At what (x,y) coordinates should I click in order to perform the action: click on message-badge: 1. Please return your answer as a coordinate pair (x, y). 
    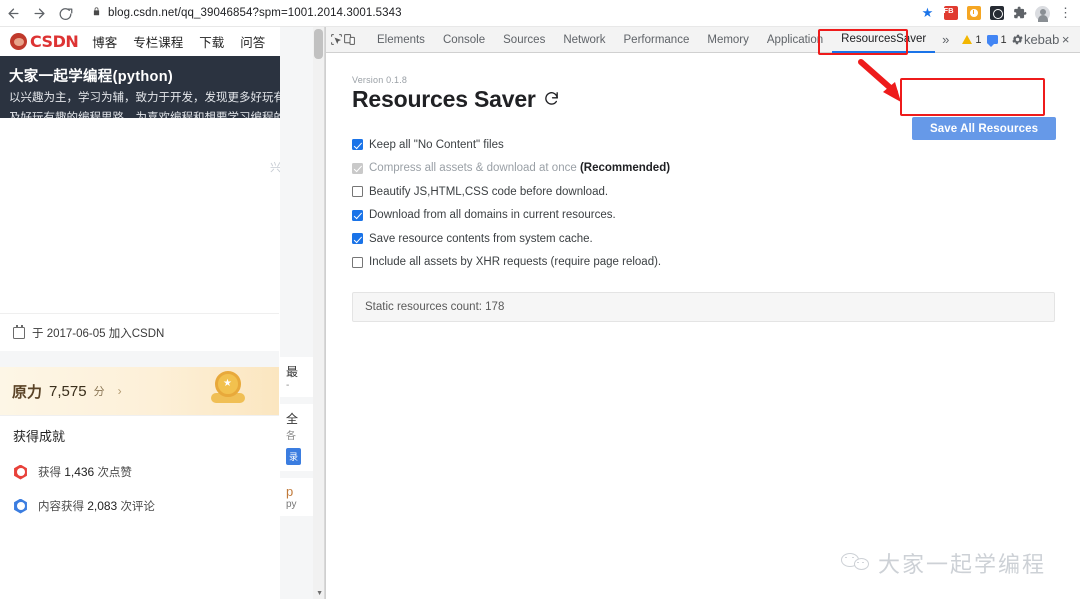
    Looking at the image, I should click on (996, 40).